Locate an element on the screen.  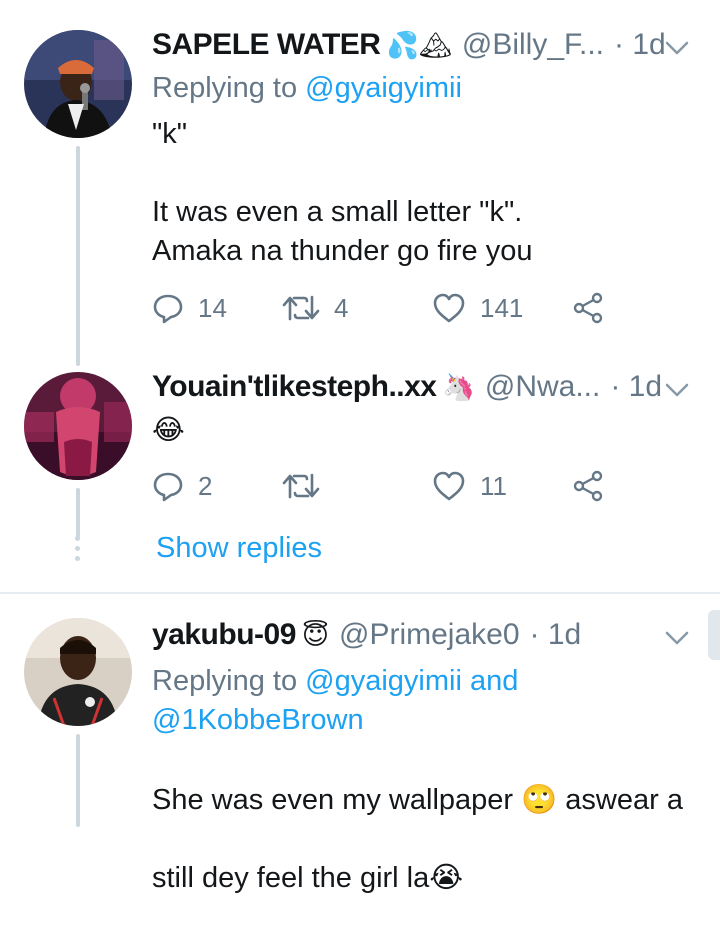
like-count: 141 is located at coordinates (502, 307).